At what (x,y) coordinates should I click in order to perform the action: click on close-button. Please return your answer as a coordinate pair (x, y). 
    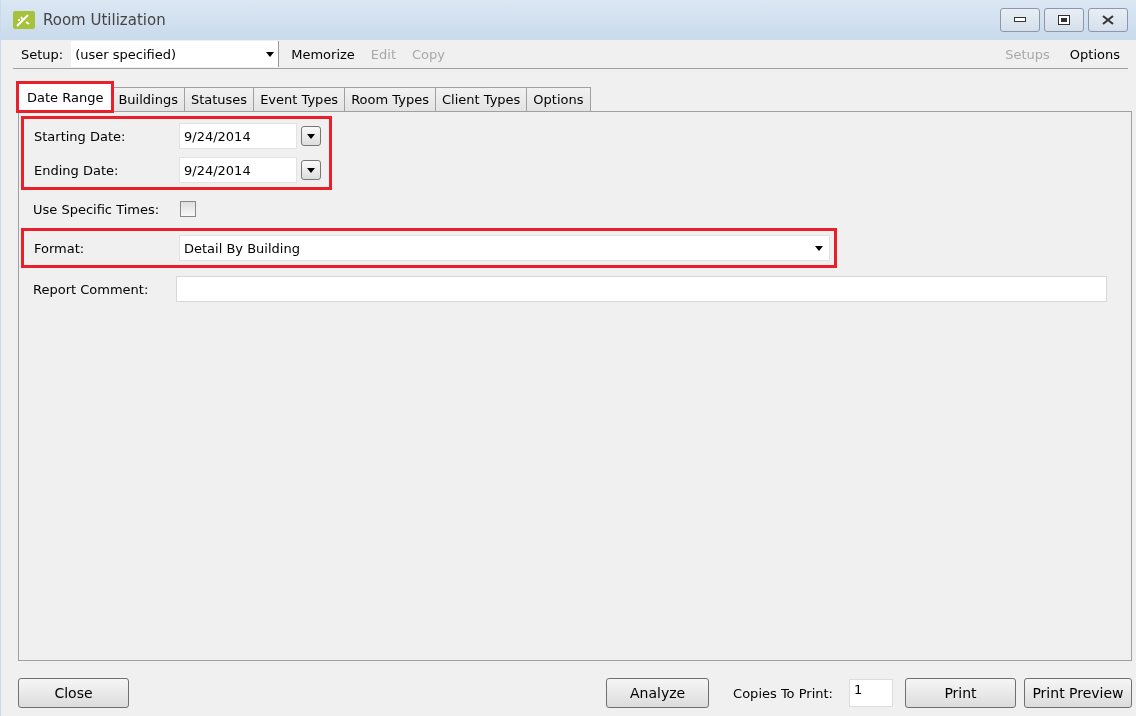
    Looking at the image, I should click on (1108, 20).